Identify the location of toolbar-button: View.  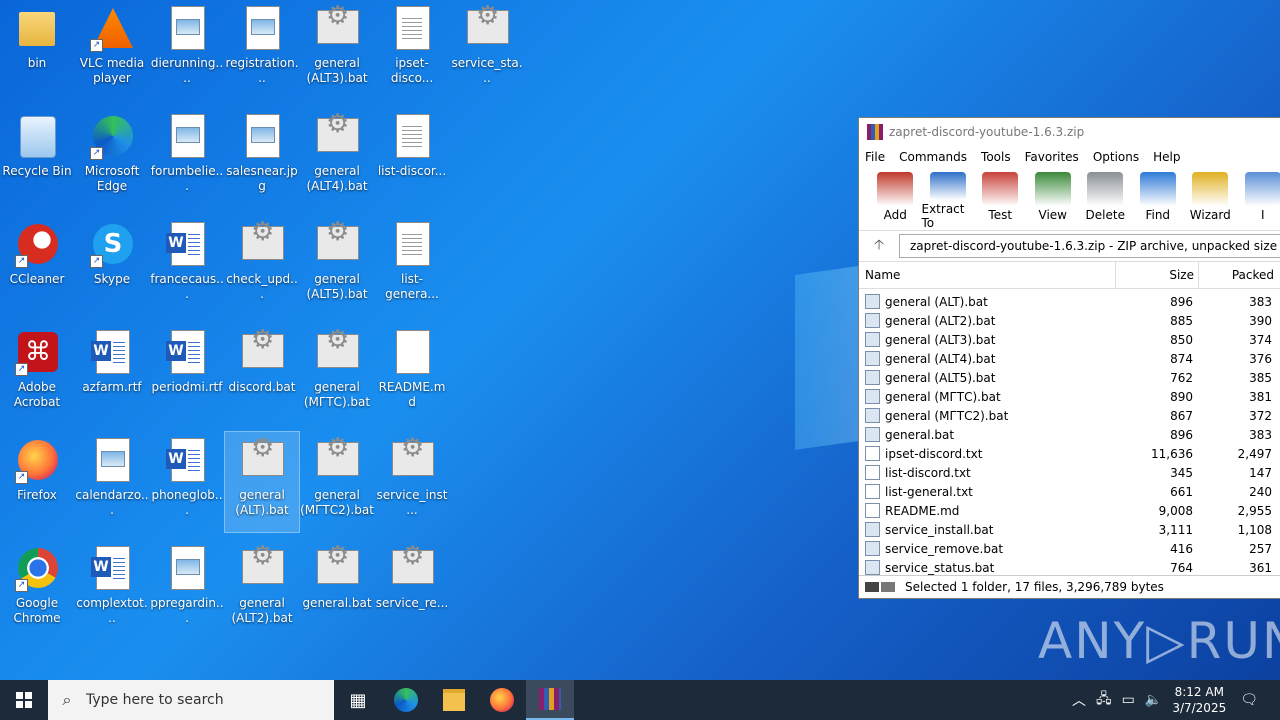
(1053, 199).